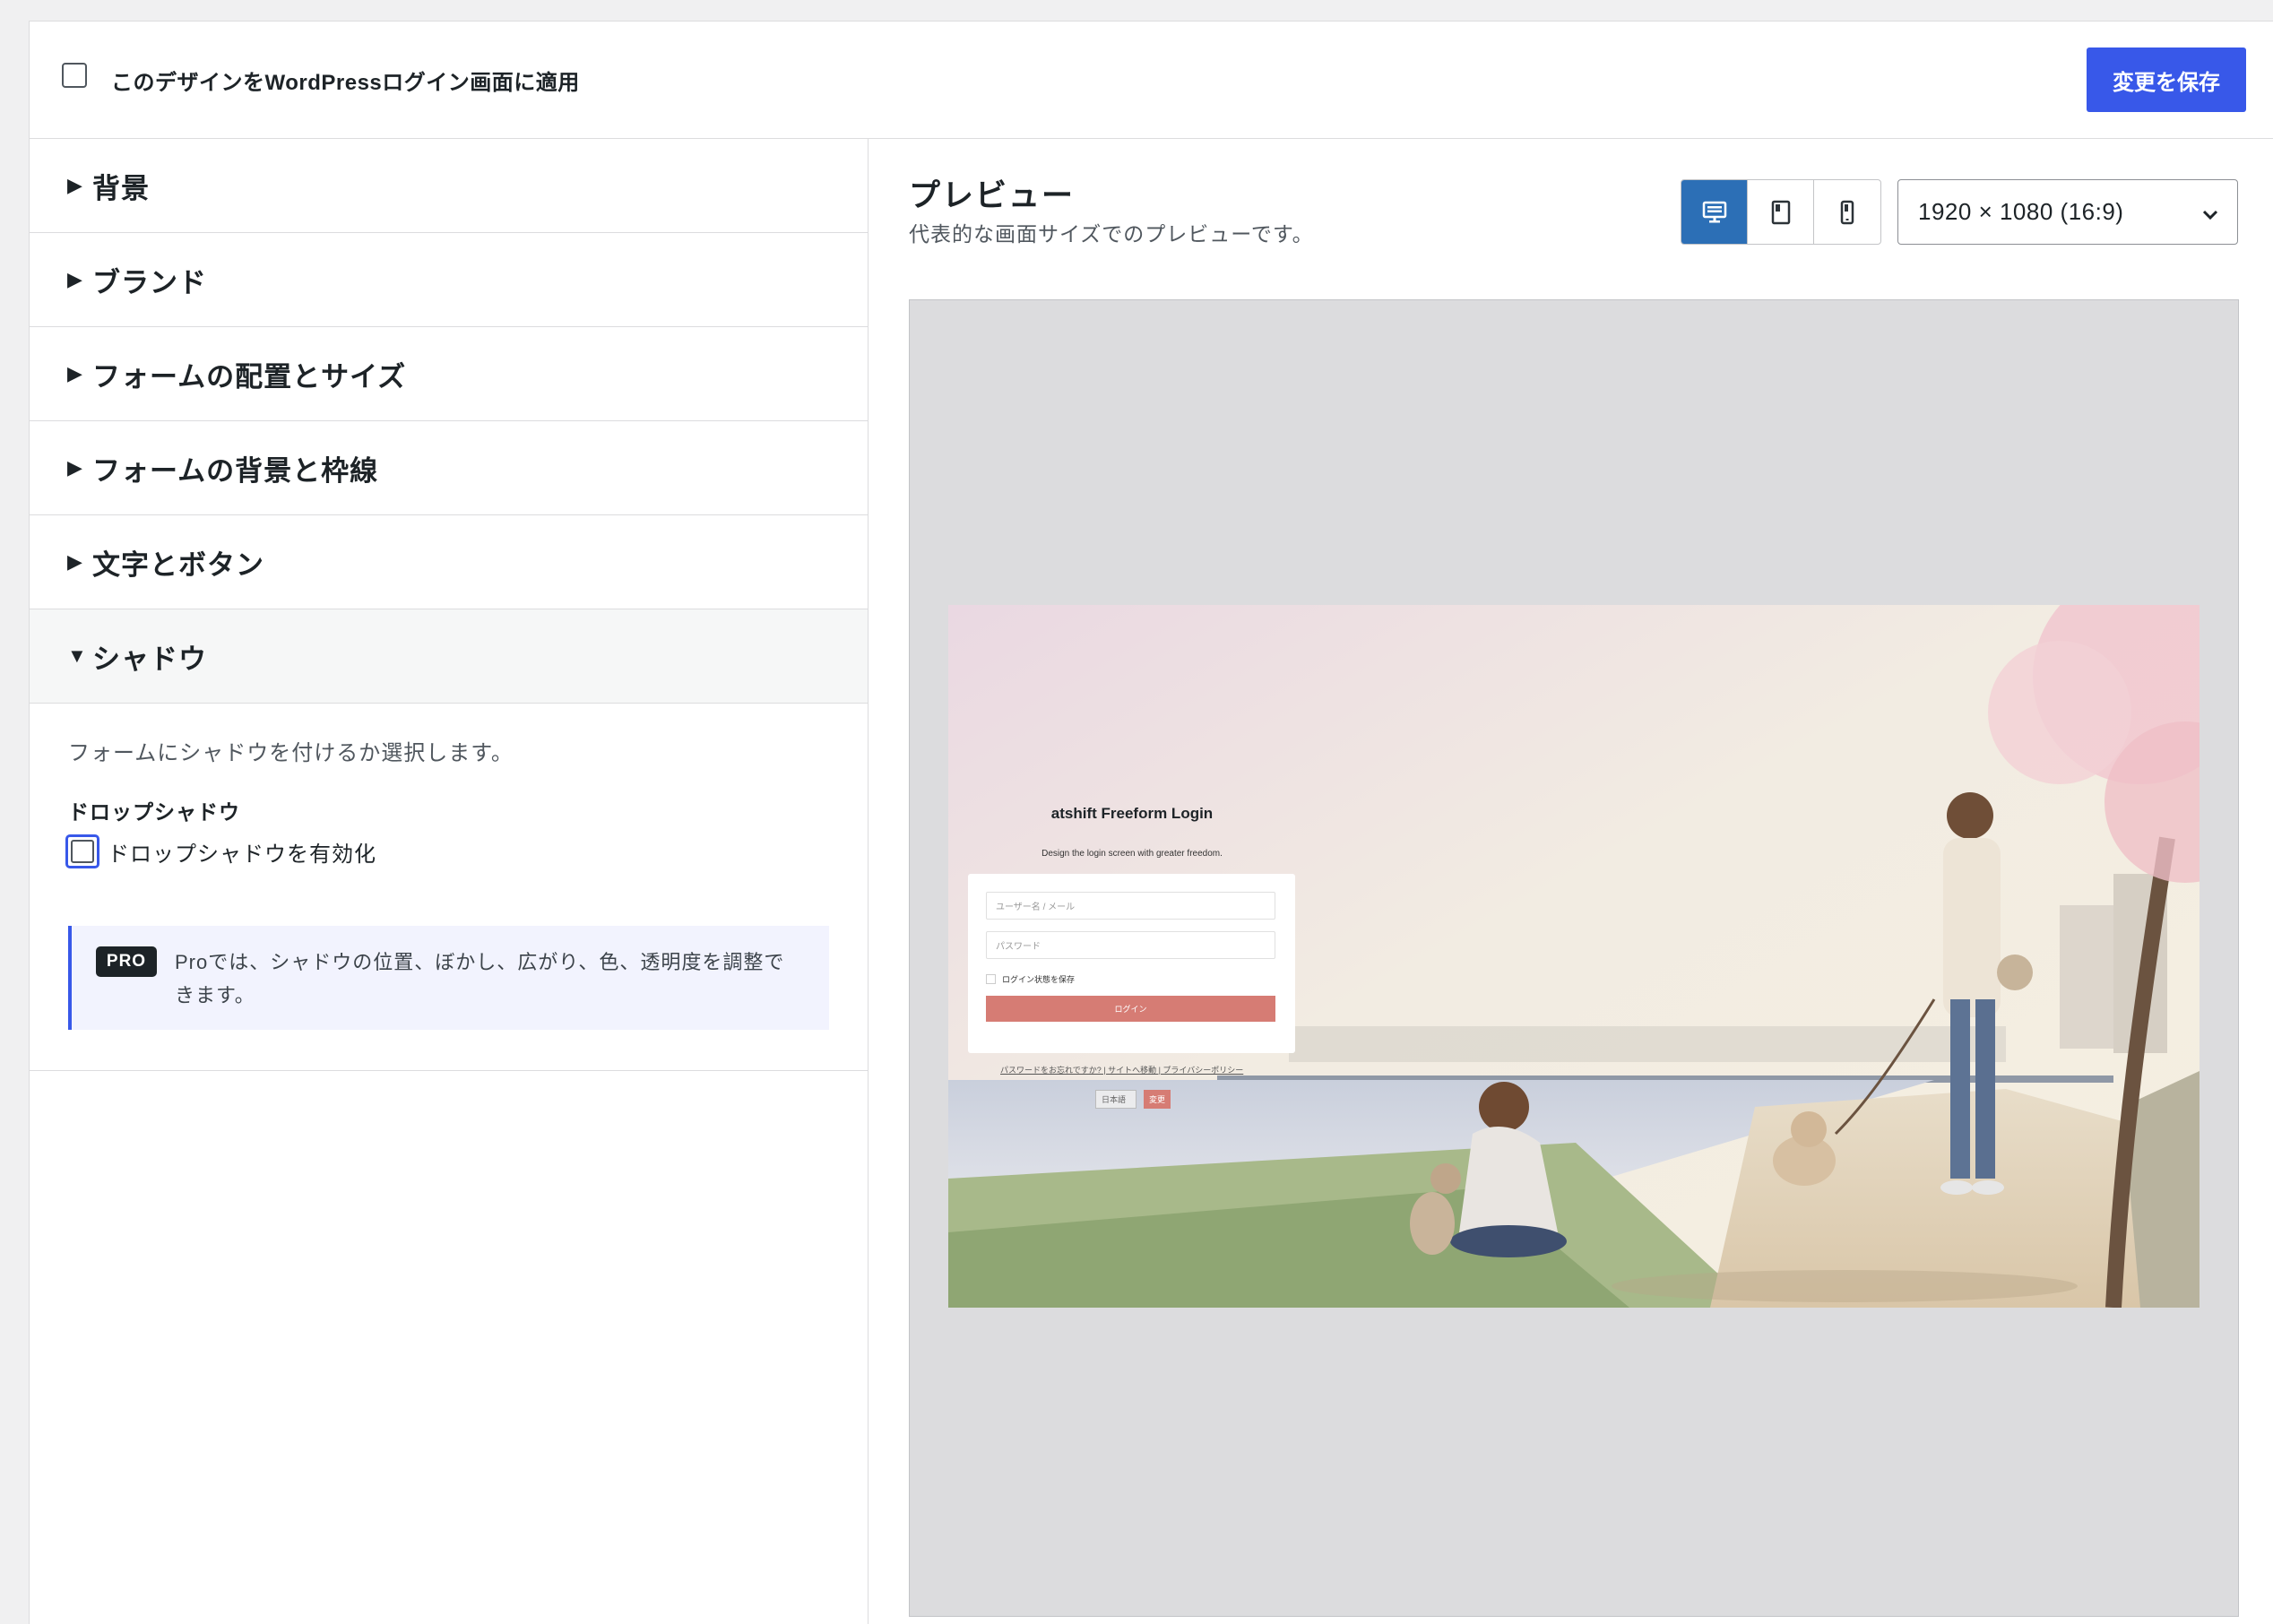 Image resolution: width=2273 pixels, height=1624 pixels. Describe the element at coordinates (291, 753) in the screenshot. I see `shadow-description: フォームにシャドウを付けるか選択します。` at that location.